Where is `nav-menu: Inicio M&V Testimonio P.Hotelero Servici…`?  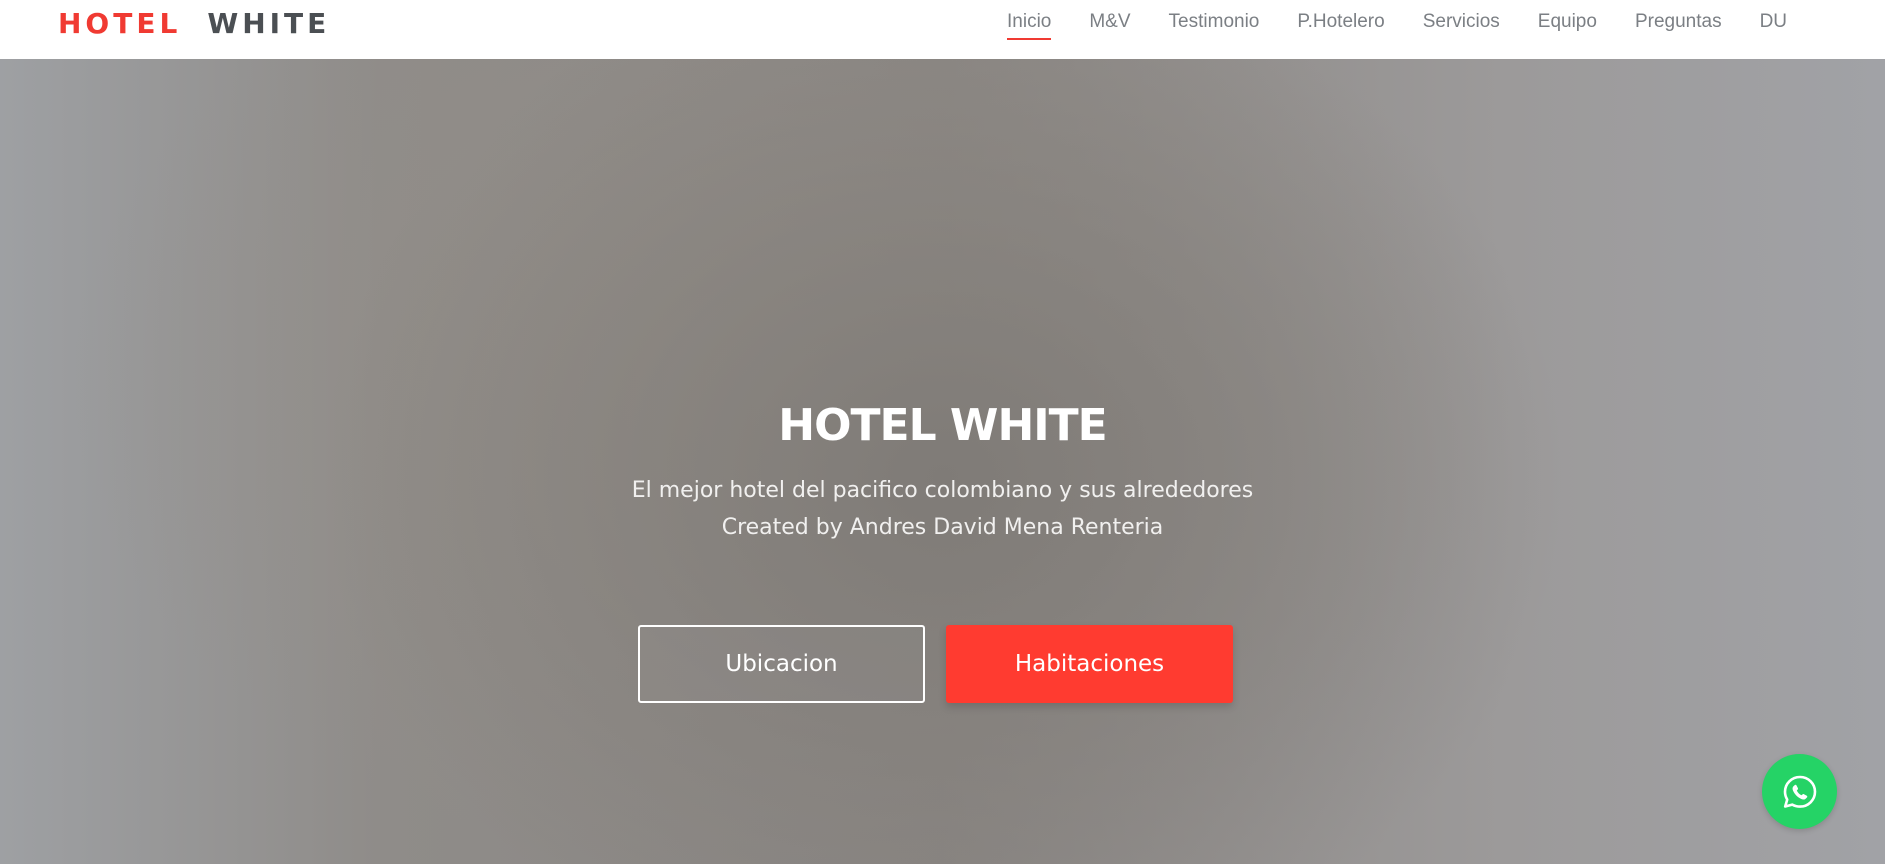
nav-menu: Inicio M&V Testimonio P.Hotelero Servici… is located at coordinates (1397, 25).